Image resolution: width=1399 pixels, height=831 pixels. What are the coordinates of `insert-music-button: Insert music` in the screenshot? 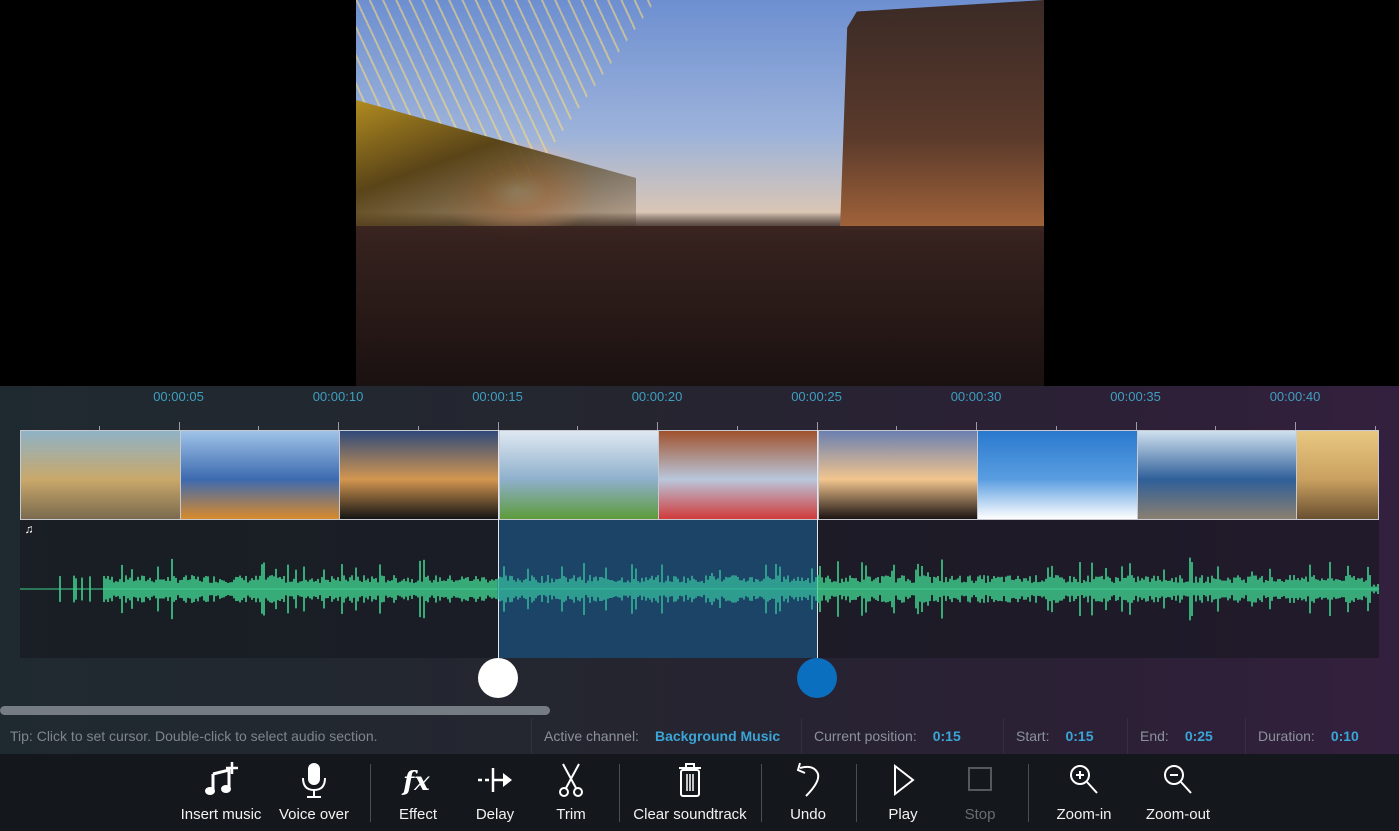 It's located at (221, 792).